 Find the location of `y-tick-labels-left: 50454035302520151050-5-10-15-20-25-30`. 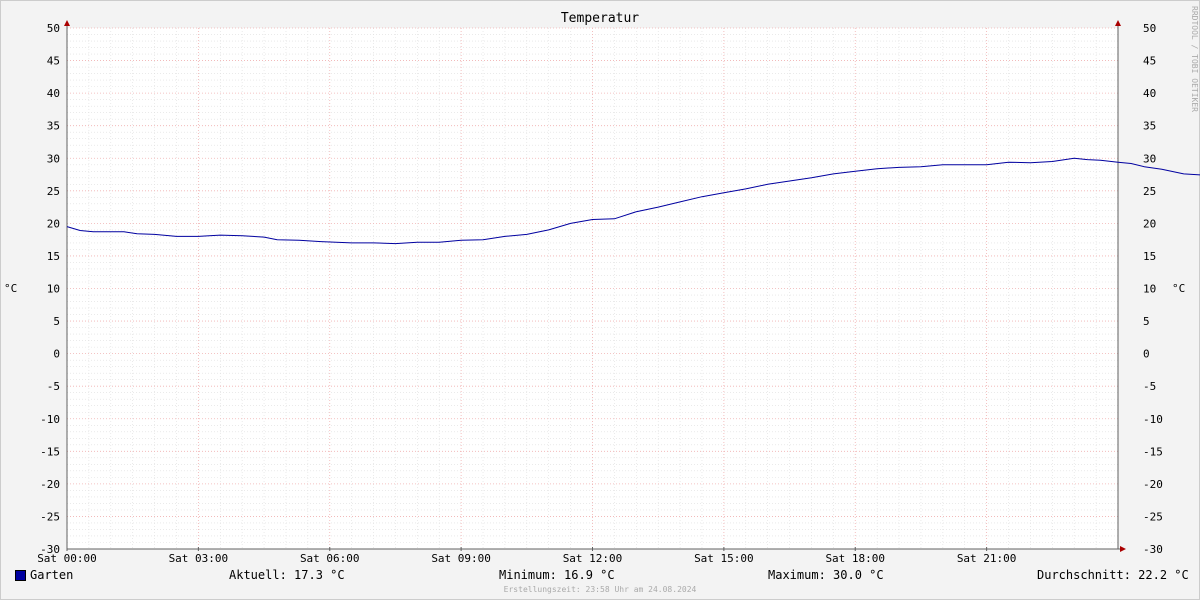

y-tick-labels-left: 50454035302520151050-5-10-15-20-25-30 is located at coordinates (50, 289).